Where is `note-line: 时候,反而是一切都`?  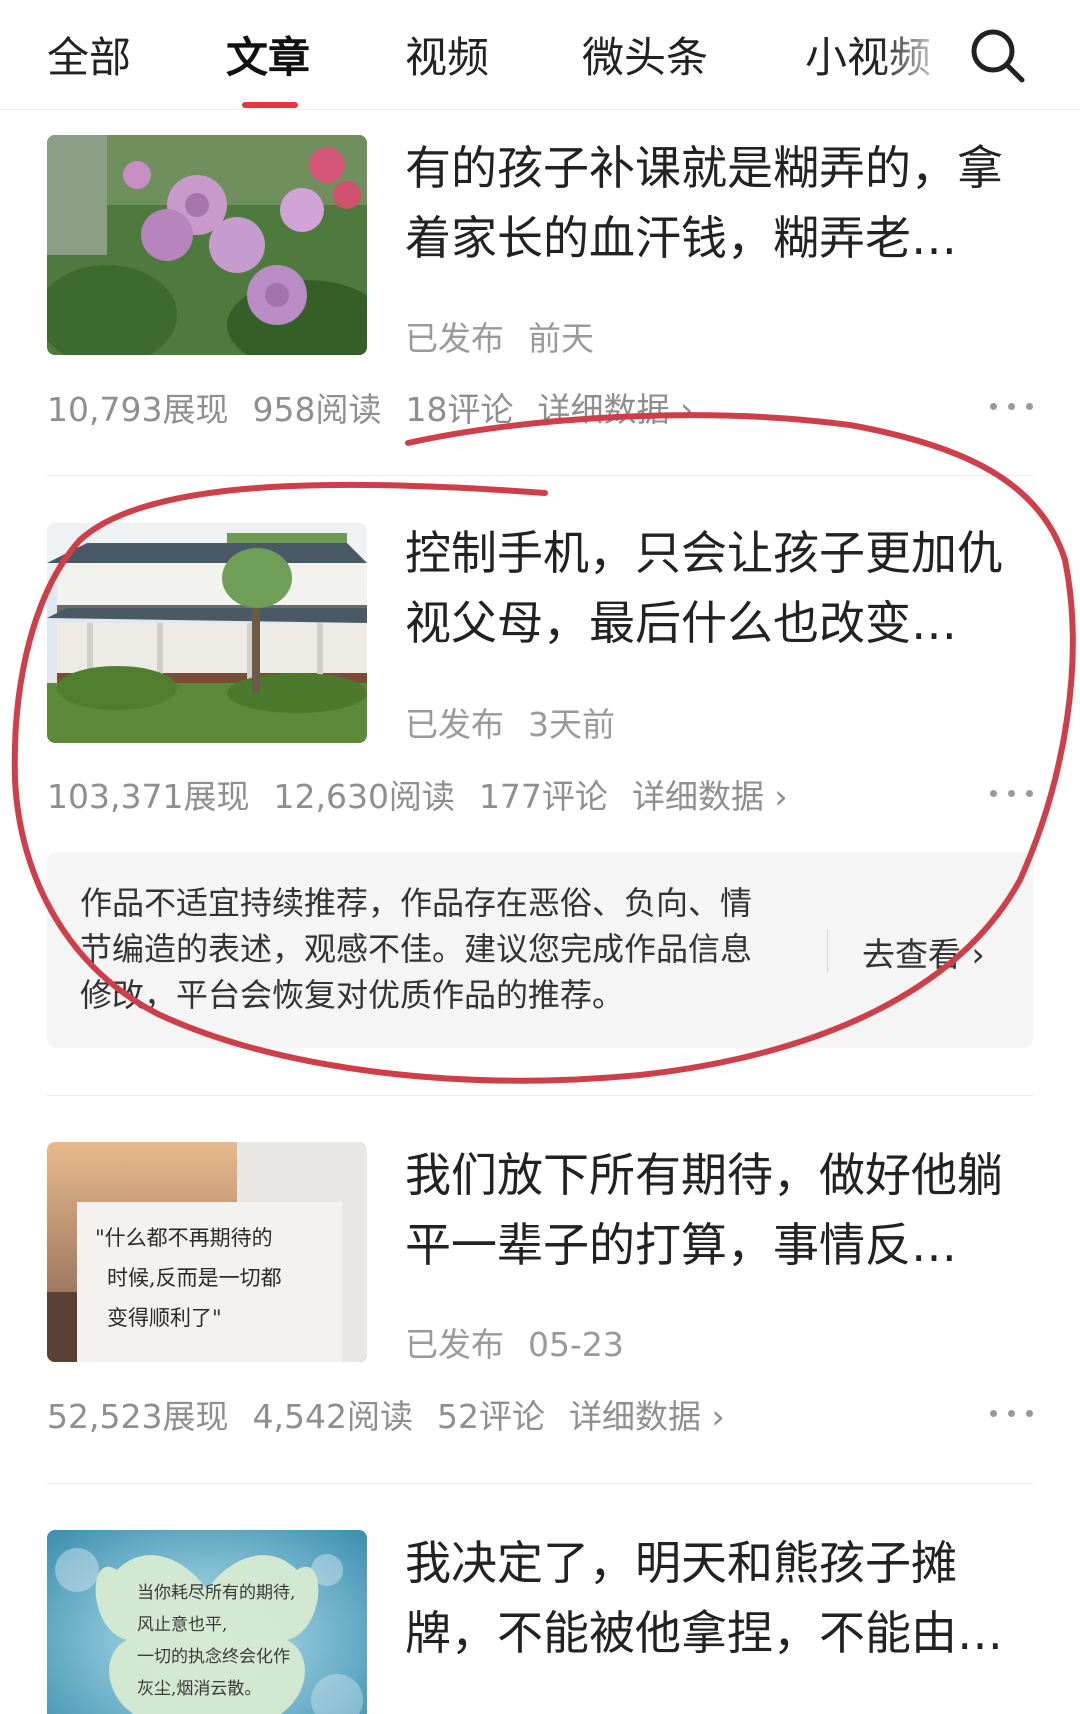
note-line: 时候,反而是一切都 is located at coordinates (194, 1278).